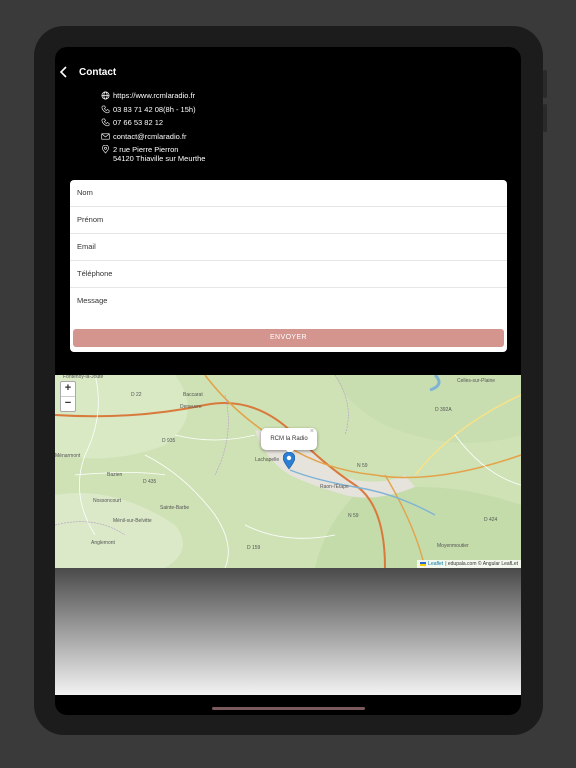  What do you see at coordinates (481, 564) in the screenshot?
I see `attribution-text: | edupala.com © Angular LeafLet` at bounding box center [481, 564].